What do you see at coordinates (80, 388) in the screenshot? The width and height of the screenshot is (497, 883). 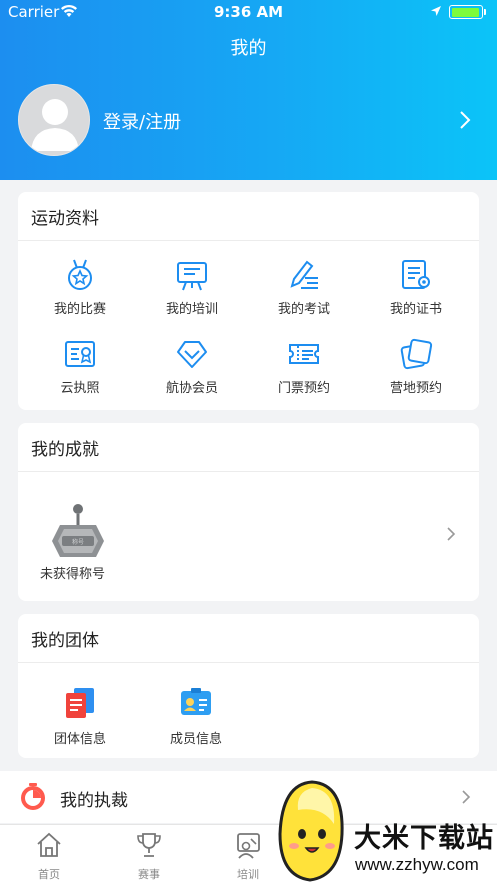 I see `item-label: 云执照` at bounding box center [80, 388].